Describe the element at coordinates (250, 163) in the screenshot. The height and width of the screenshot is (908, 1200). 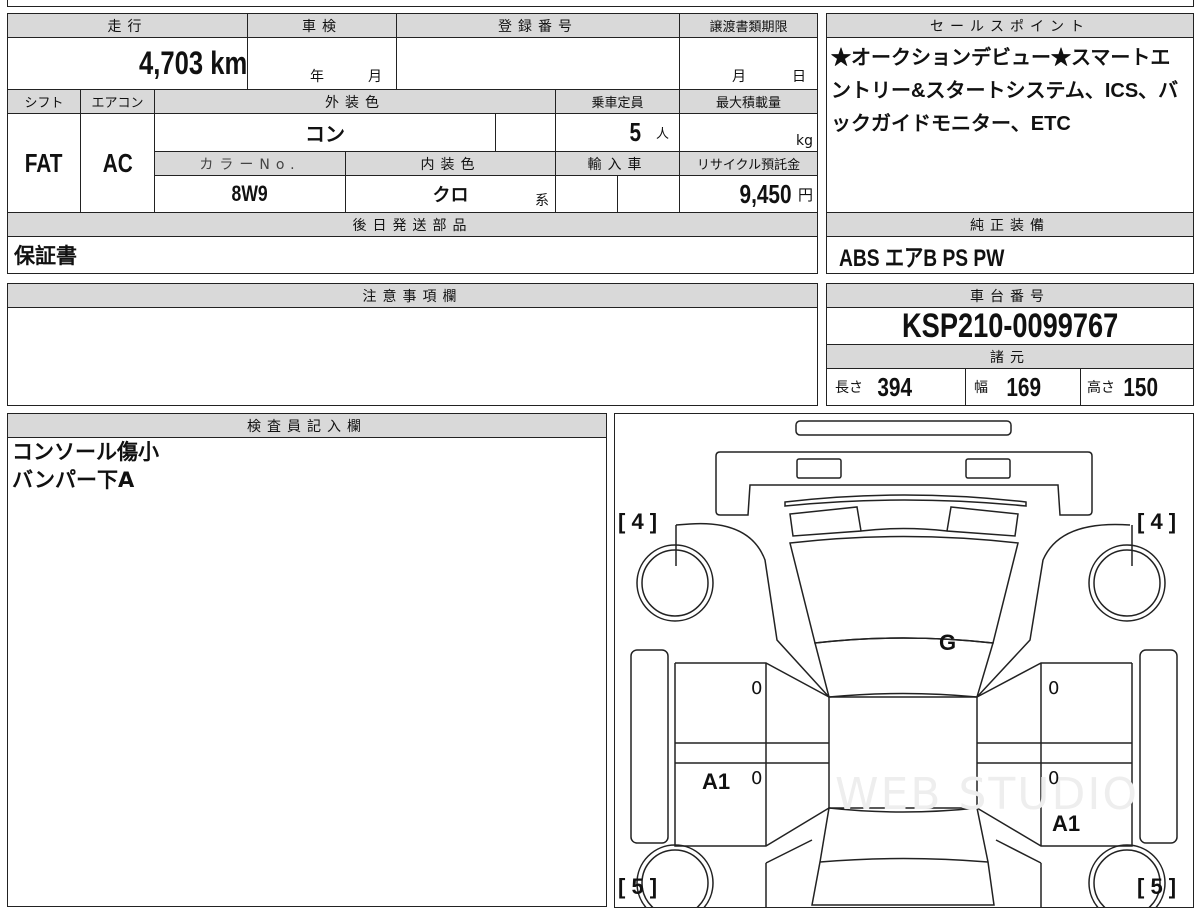
I see `color-no-header: カラーNo.` at that location.